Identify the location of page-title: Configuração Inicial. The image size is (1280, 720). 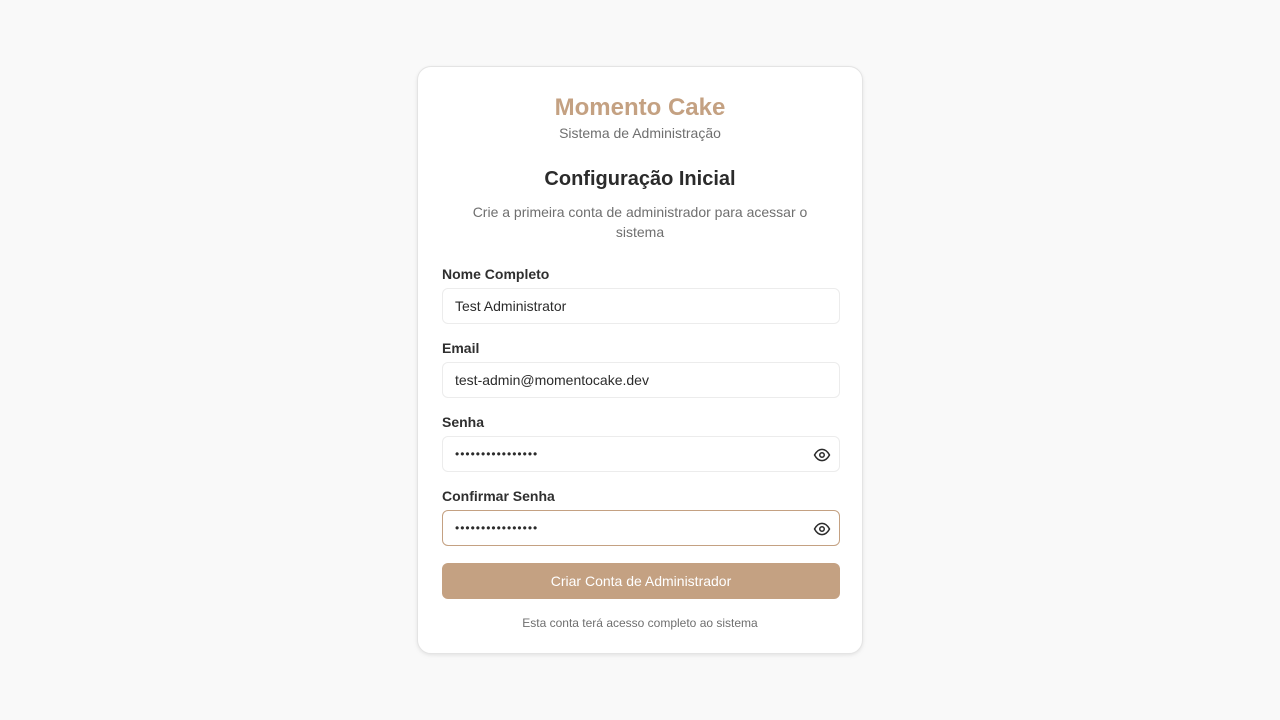
(640, 179).